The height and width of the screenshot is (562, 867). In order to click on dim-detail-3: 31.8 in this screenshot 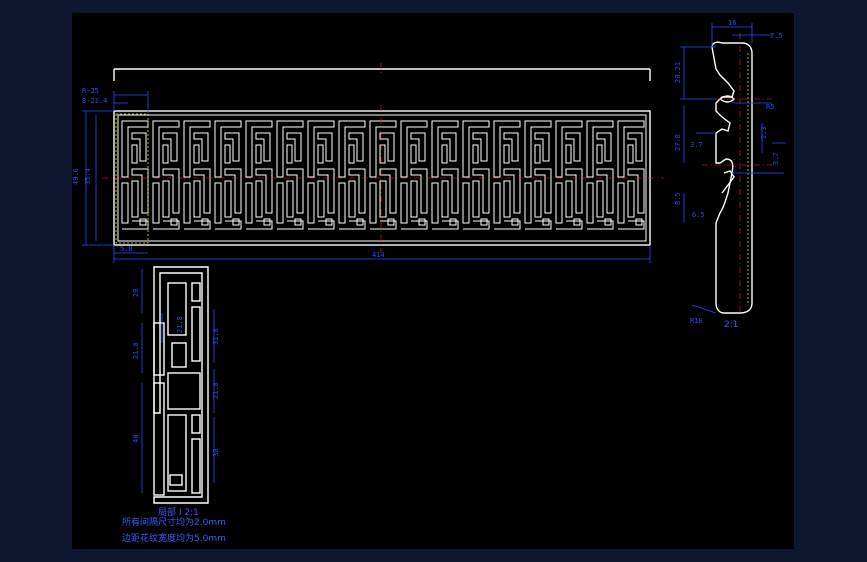, I will do `click(216, 336)`.